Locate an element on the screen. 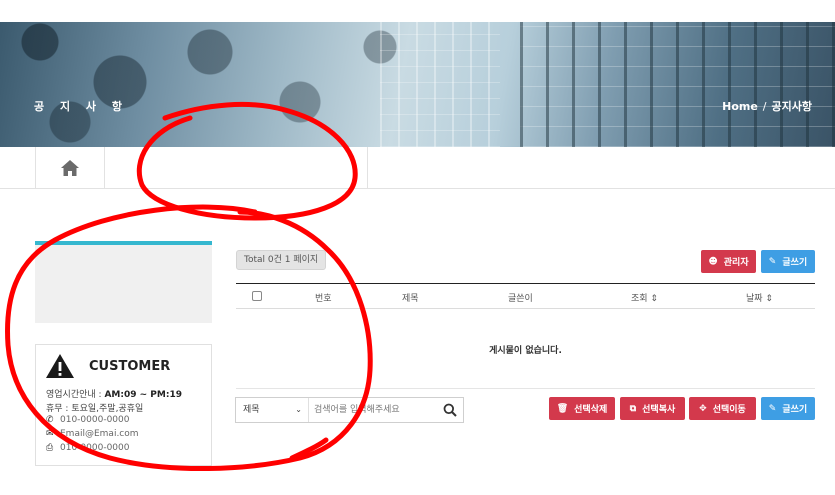 Image resolution: width=835 pixels, height=495 pixels. delete-selected-button: 🗑 선택삭제 is located at coordinates (582, 408).